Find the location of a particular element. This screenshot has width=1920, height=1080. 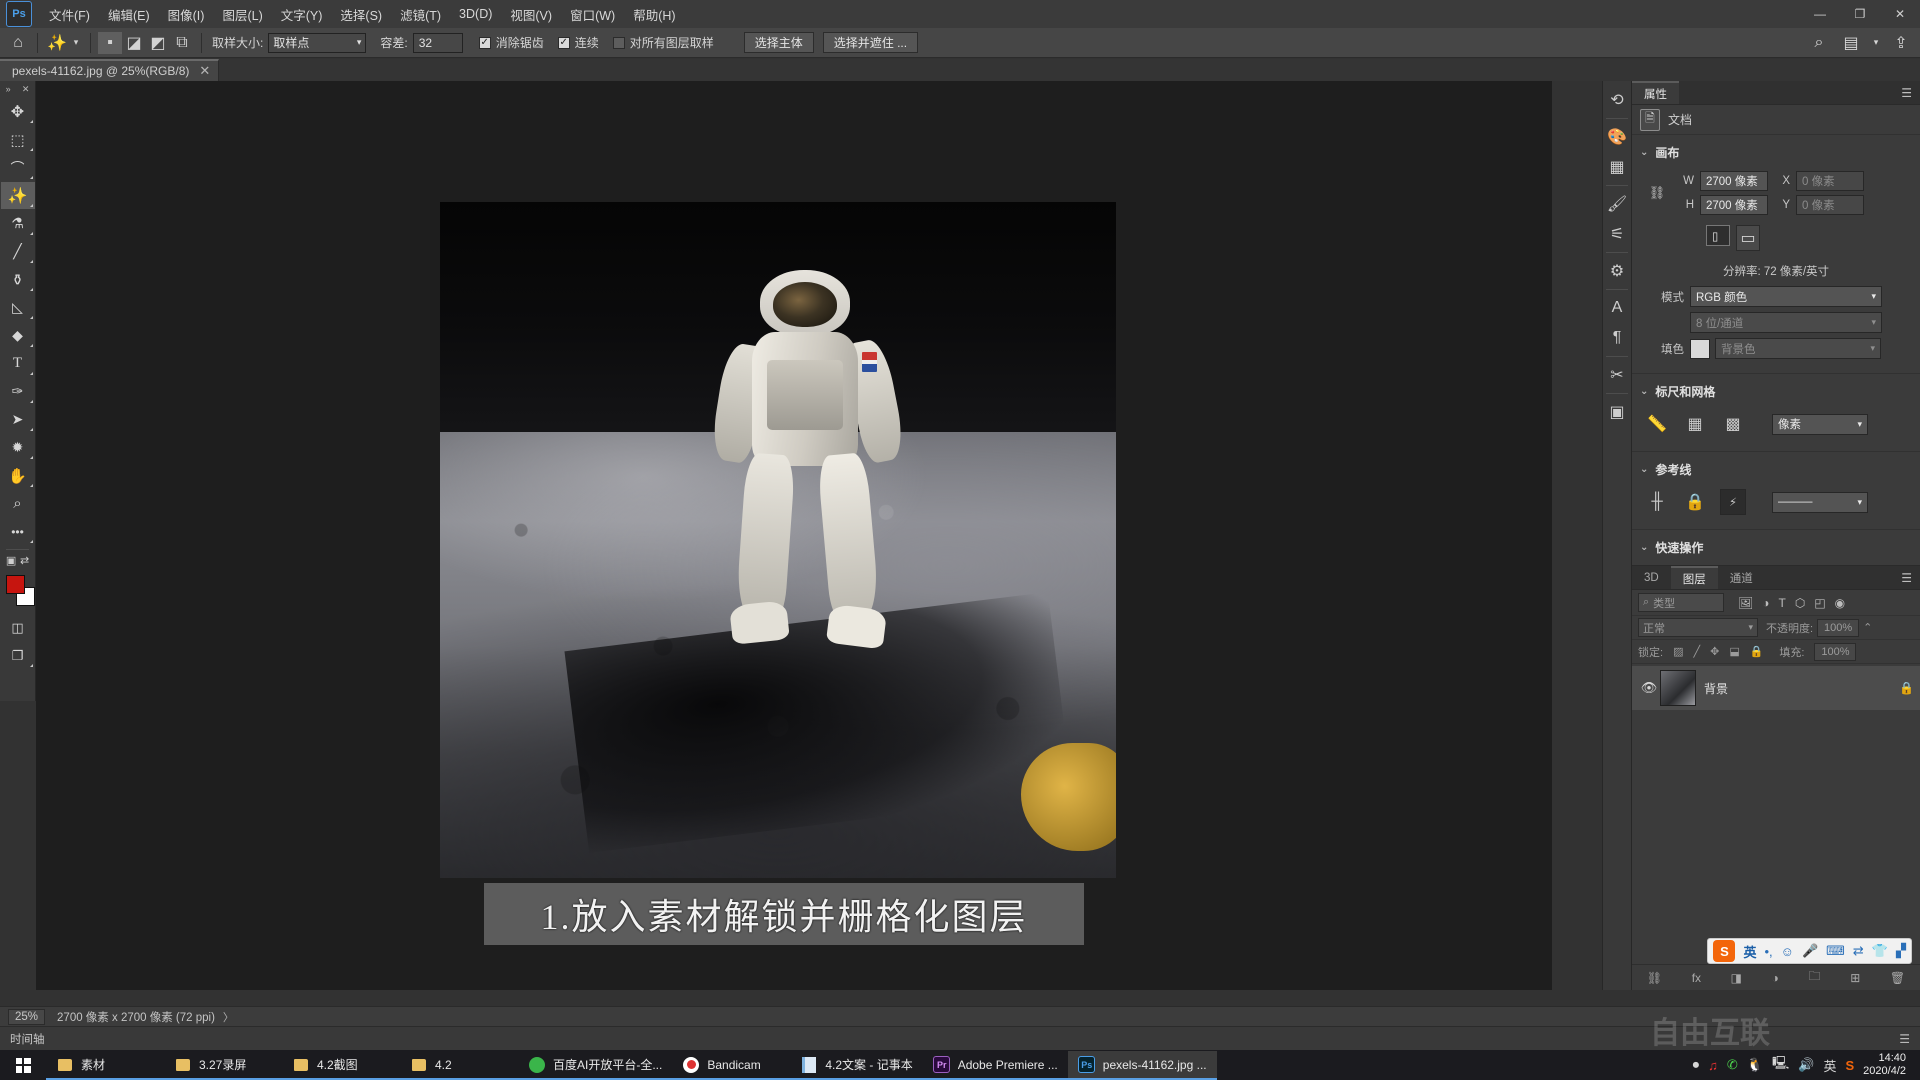

pixel-filter-icon: 🖼 is located at coordinates (1745, 603).